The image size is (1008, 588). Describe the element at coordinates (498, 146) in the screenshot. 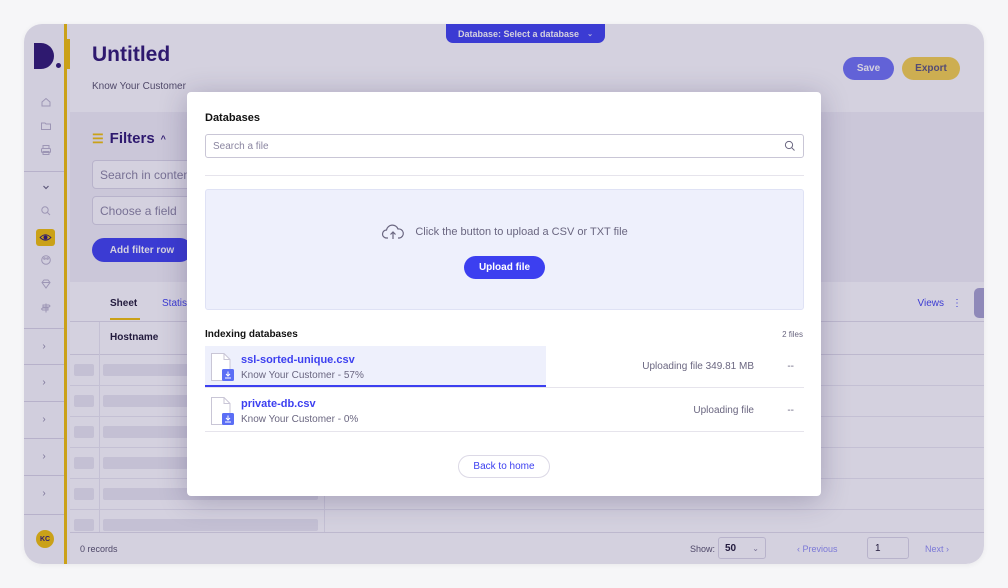

I see `file-search-input` at that location.